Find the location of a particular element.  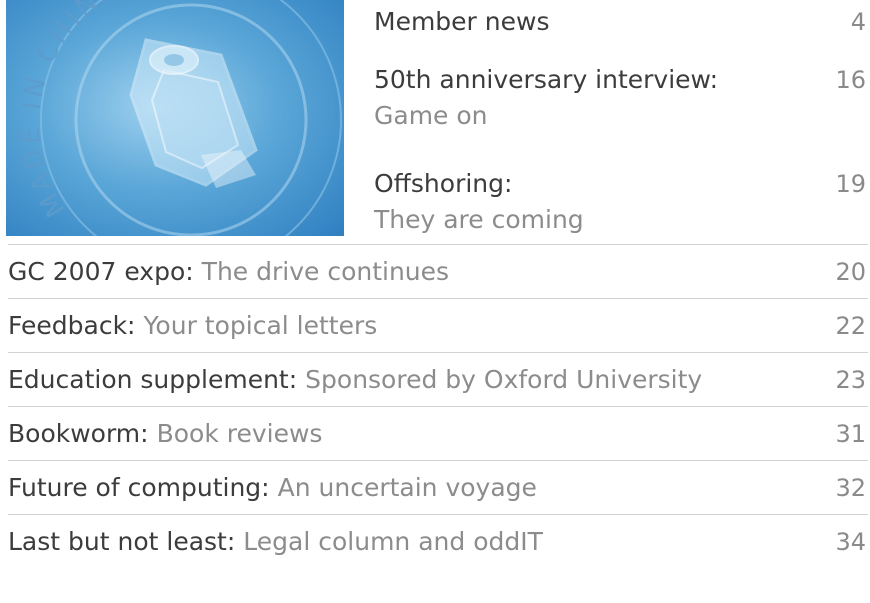

row-label: Last but not least: is located at coordinates (122, 541).